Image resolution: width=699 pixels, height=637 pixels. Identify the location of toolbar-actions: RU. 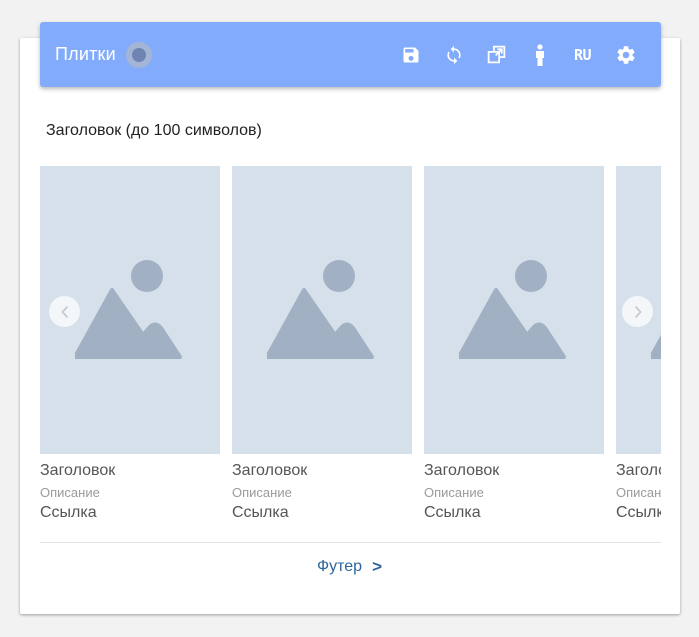
(518, 55).